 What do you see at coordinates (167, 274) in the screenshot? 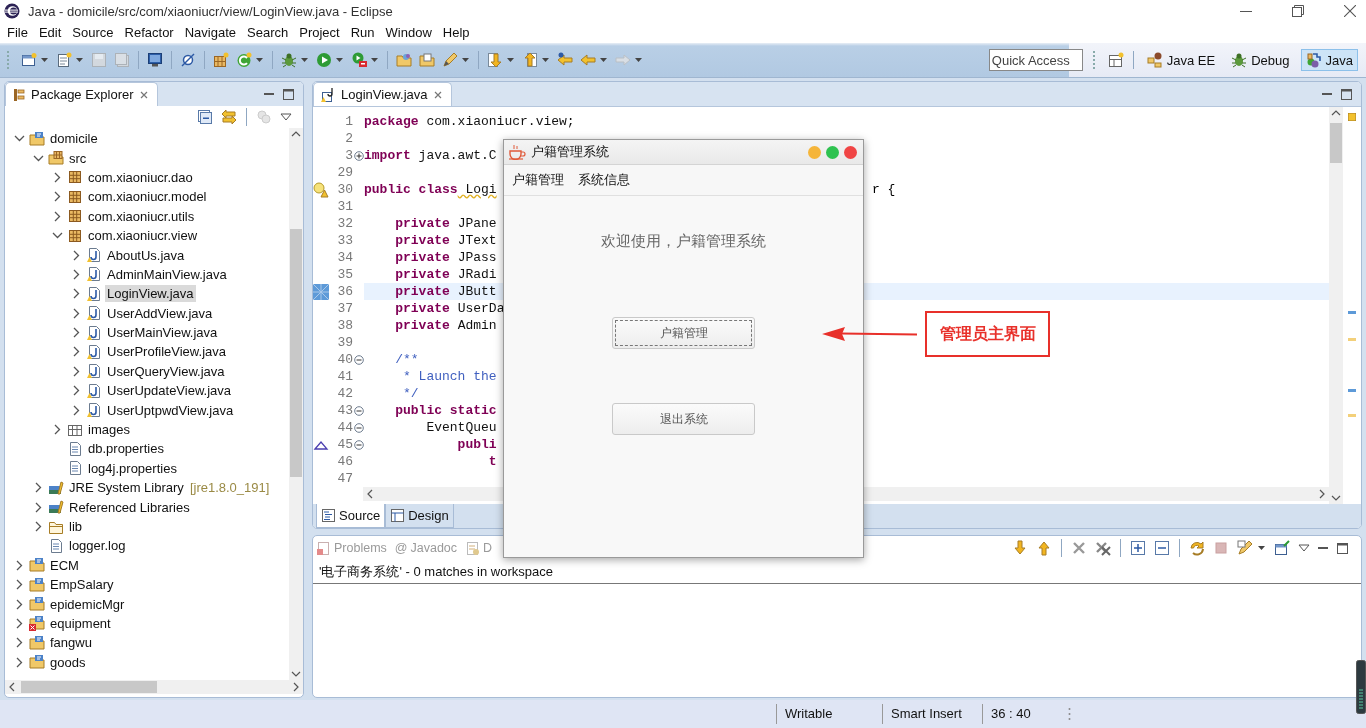
I see `tree-item: AdminMainView.java` at bounding box center [167, 274].